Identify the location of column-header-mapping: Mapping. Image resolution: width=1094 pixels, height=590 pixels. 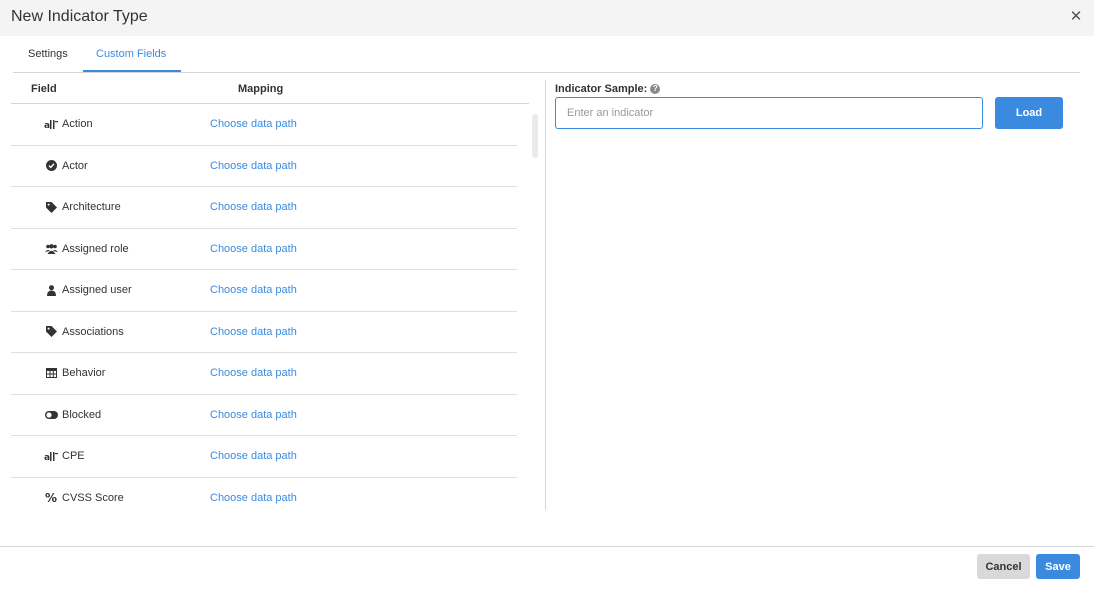
(261, 89).